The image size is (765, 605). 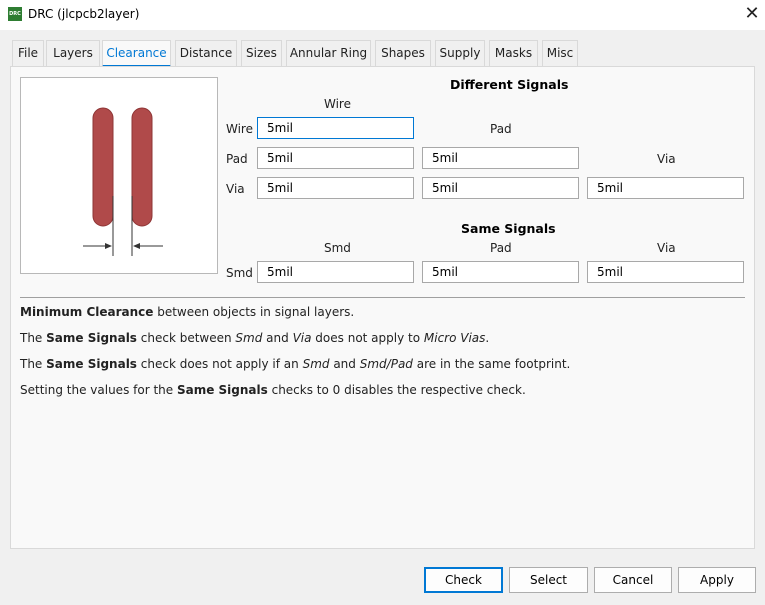 I want to click on title-bar: DRC DRC (jlcpcb2layer) ✕, so click(x=382, y=15).